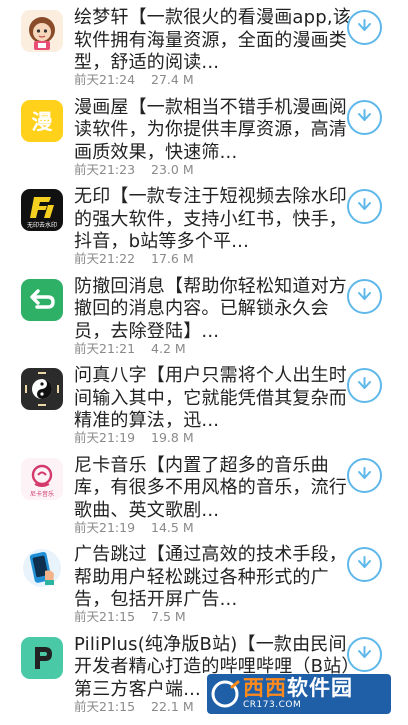 The width and height of the screenshot is (408, 725). What do you see at coordinates (320, 688) in the screenshot?
I see `watermark-main-b: 软件园` at bounding box center [320, 688].